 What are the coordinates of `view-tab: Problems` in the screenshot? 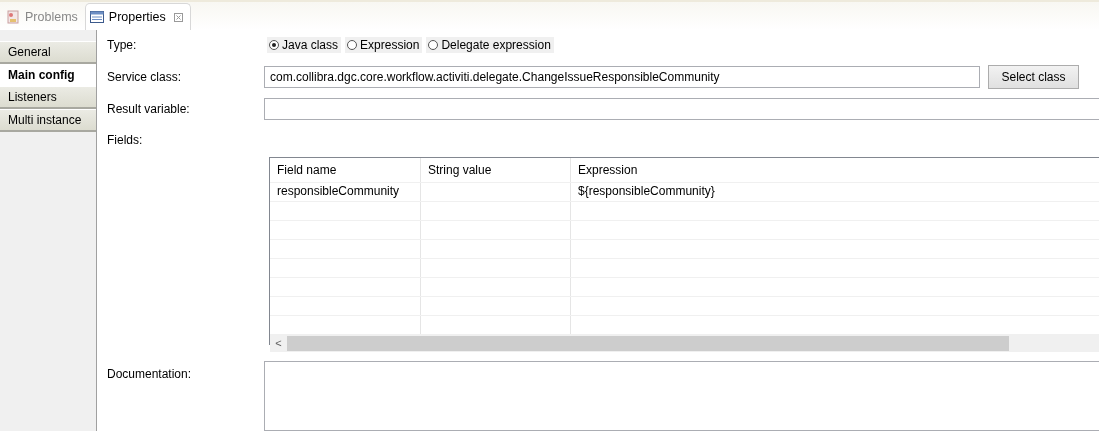 It's located at (43, 17).